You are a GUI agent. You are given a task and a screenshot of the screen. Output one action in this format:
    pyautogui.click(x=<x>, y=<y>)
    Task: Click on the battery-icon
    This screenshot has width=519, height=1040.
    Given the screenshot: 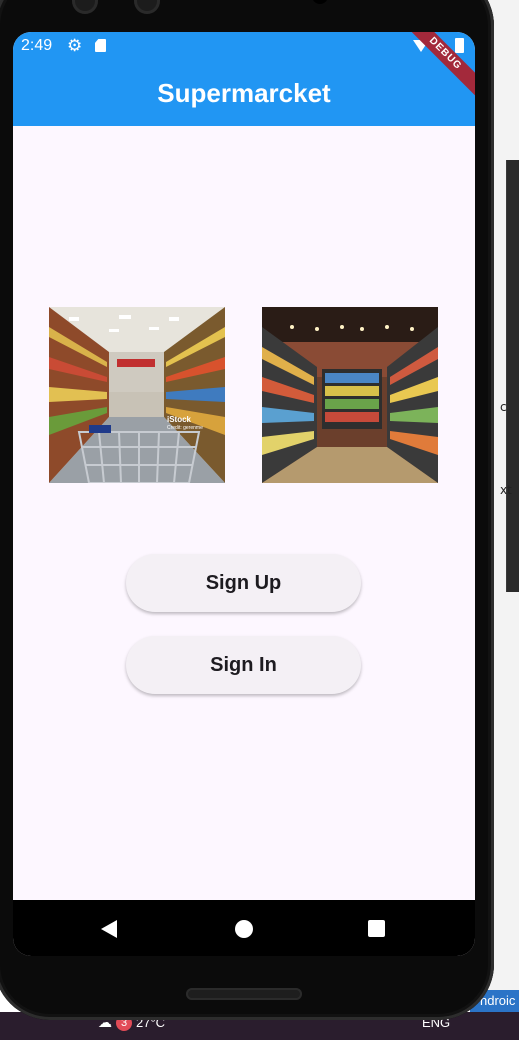 What is the action you would take?
    pyautogui.click(x=459, y=45)
    